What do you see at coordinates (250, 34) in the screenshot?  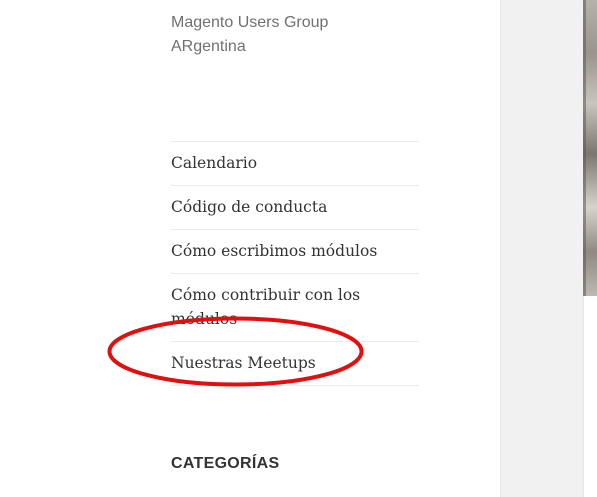 I see `site-description: Magento Users Group ARgentina` at bounding box center [250, 34].